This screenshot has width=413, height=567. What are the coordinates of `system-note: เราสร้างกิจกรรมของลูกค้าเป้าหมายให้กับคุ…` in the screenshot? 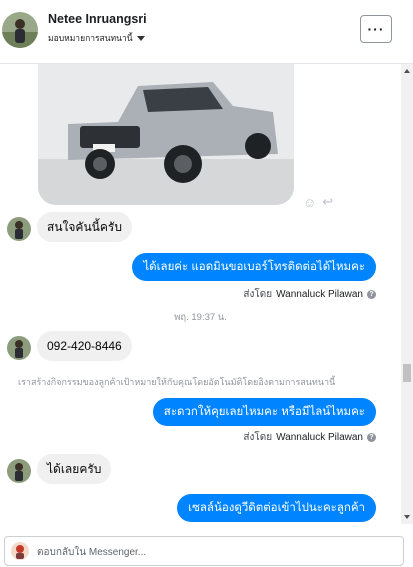 It's located at (177, 382).